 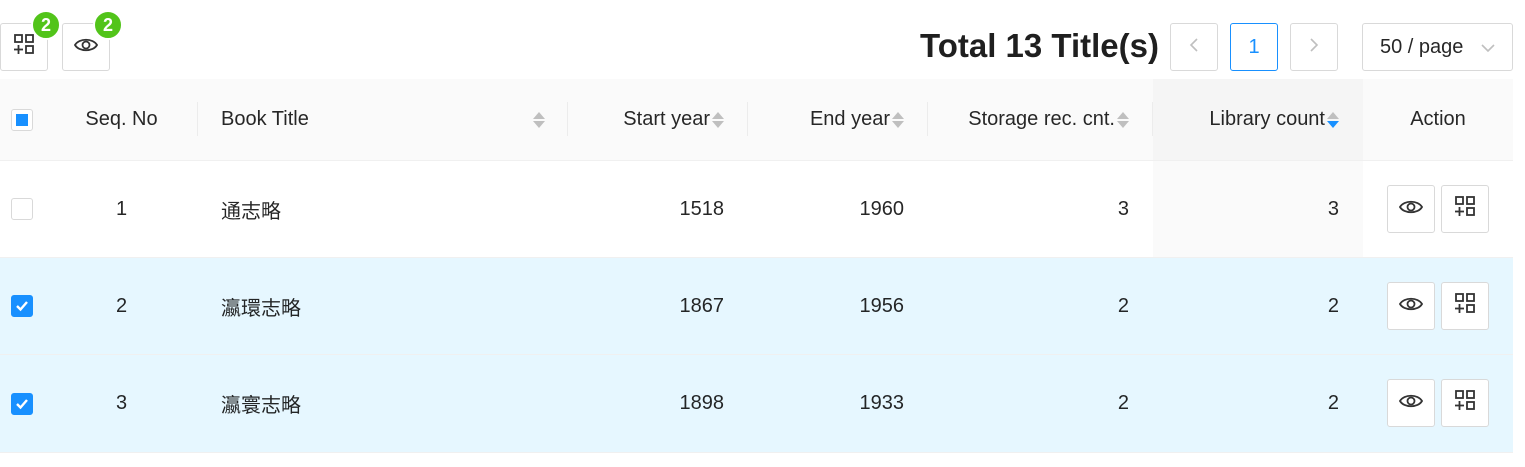 I want to click on col-header-library: Library count, so click(x=1246, y=119).